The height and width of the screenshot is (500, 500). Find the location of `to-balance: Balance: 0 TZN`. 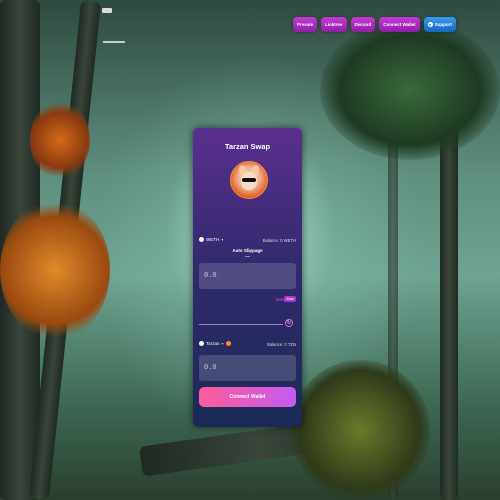

to-balance: Balance: 0 TZN is located at coordinates (281, 344).